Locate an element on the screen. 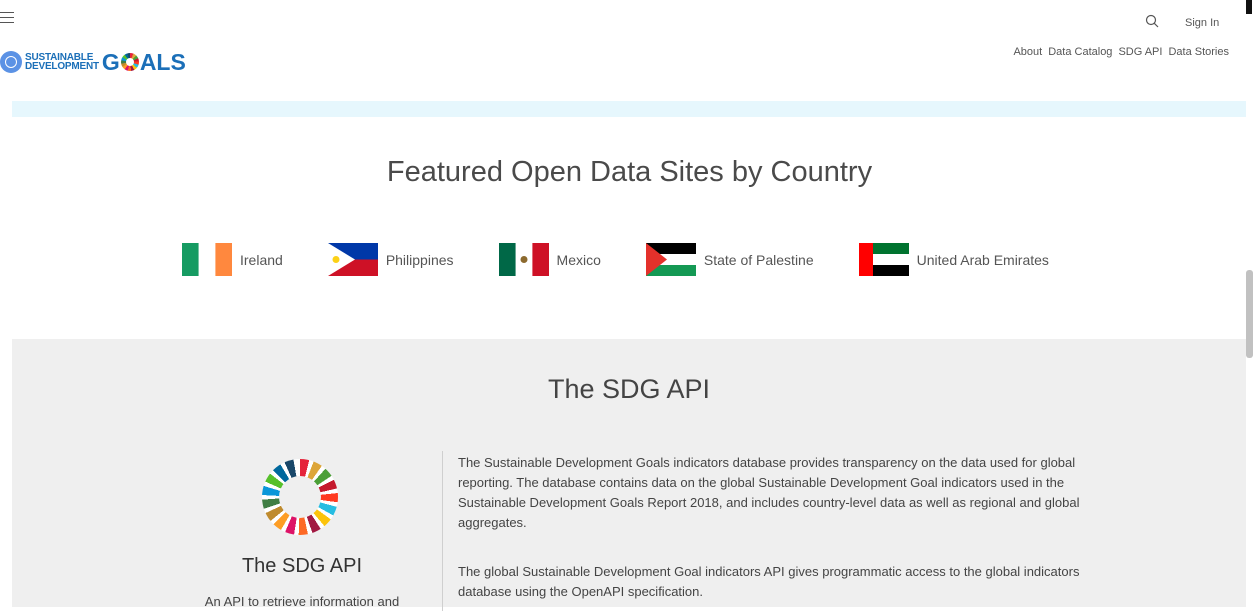  top-nav: About Data Catalog SDG API Data Stories is located at coordinates (1121, 52).